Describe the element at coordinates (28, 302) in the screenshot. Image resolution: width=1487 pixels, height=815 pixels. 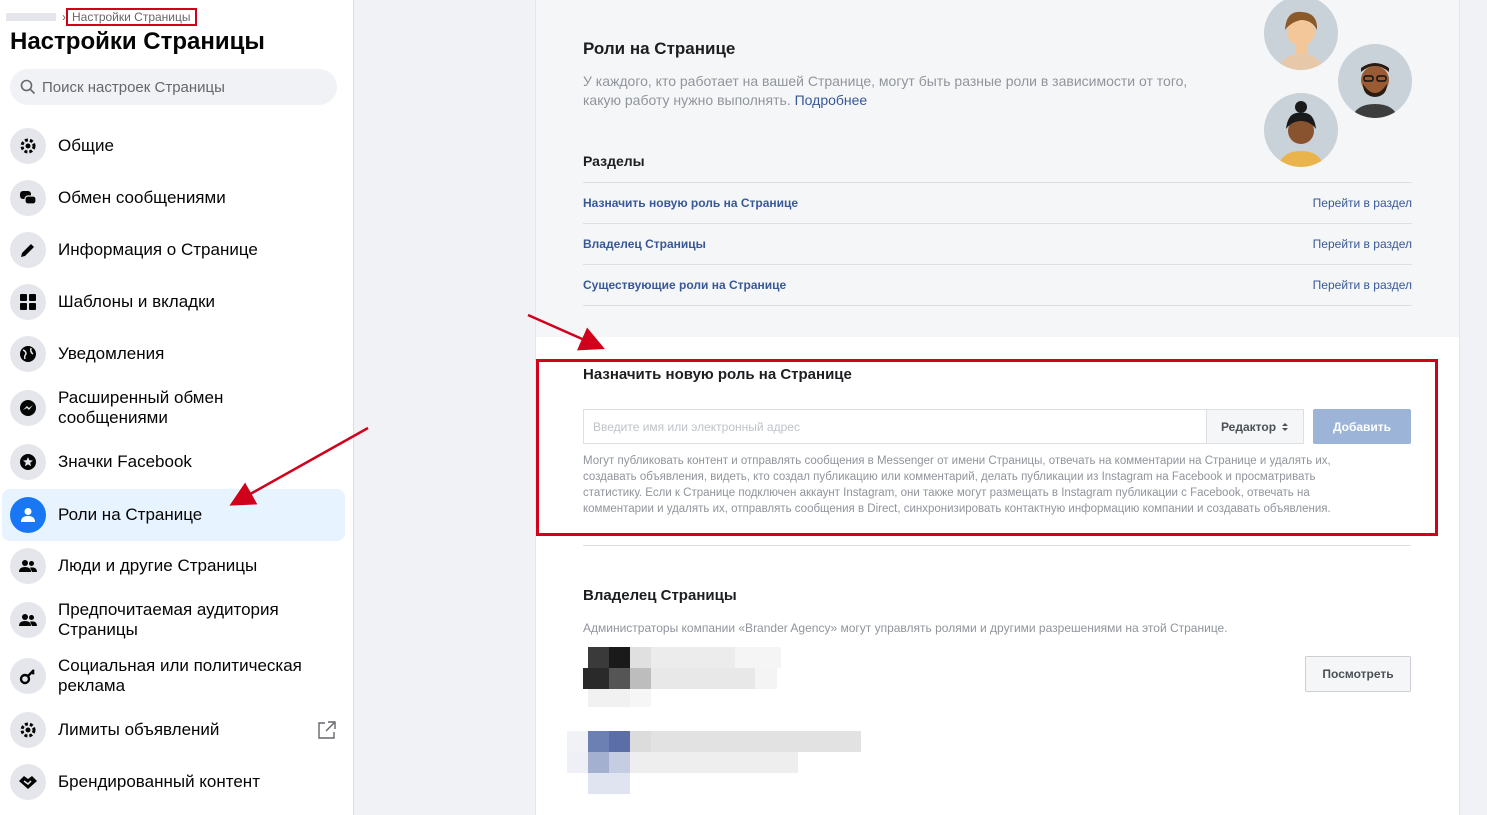
I see `grid-icon` at that location.